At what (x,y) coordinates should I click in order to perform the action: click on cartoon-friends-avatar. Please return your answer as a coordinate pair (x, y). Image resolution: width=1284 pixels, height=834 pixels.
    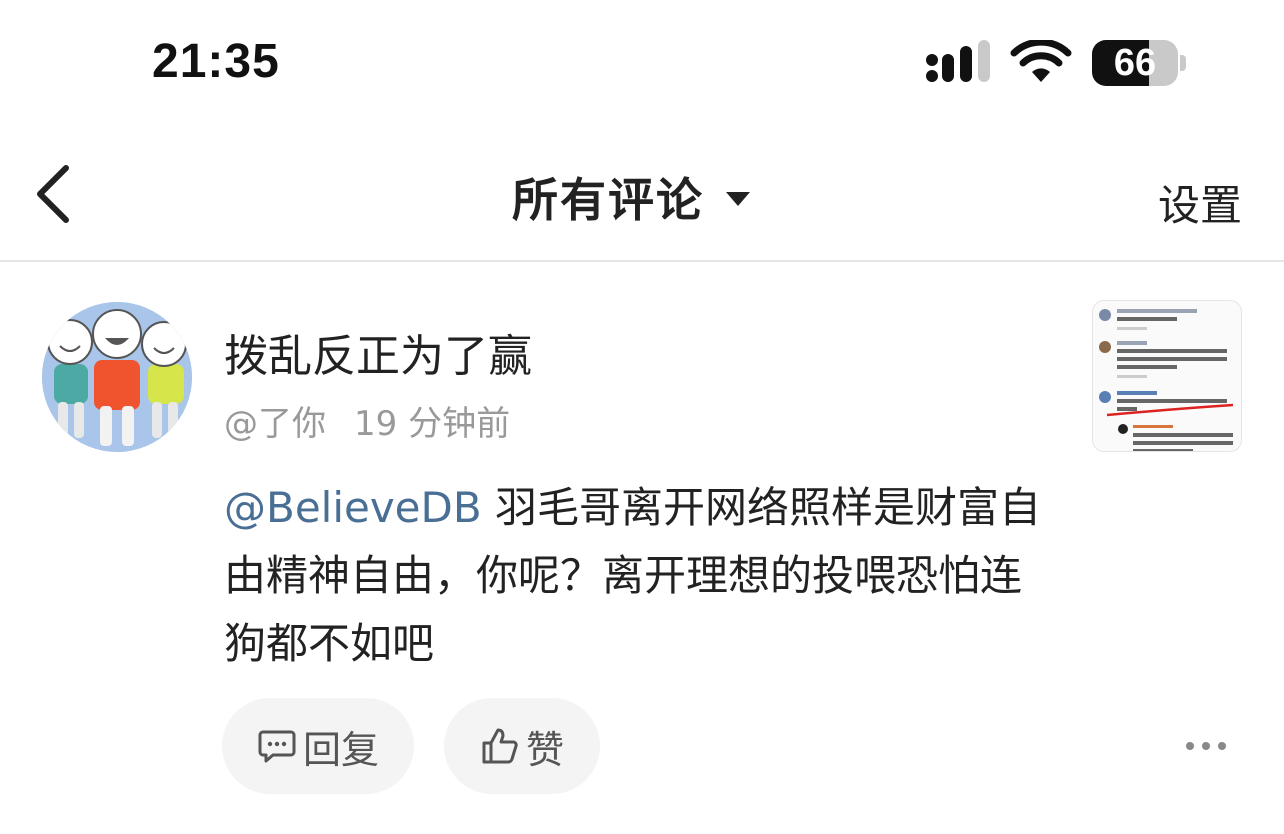
    Looking at the image, I should click on (117, 377).